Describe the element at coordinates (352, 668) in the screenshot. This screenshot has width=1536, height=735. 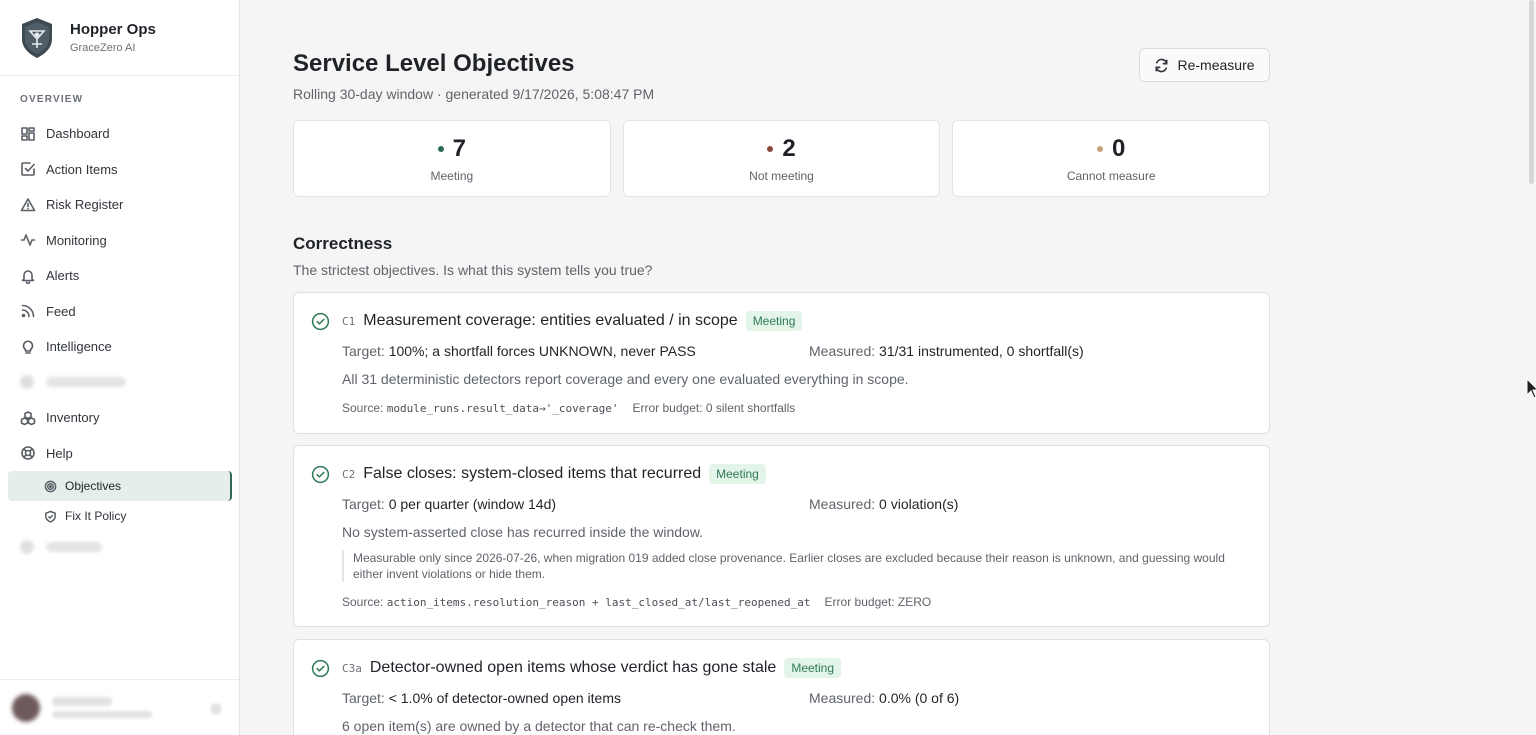
I see `objective-code: C3a` at that location.